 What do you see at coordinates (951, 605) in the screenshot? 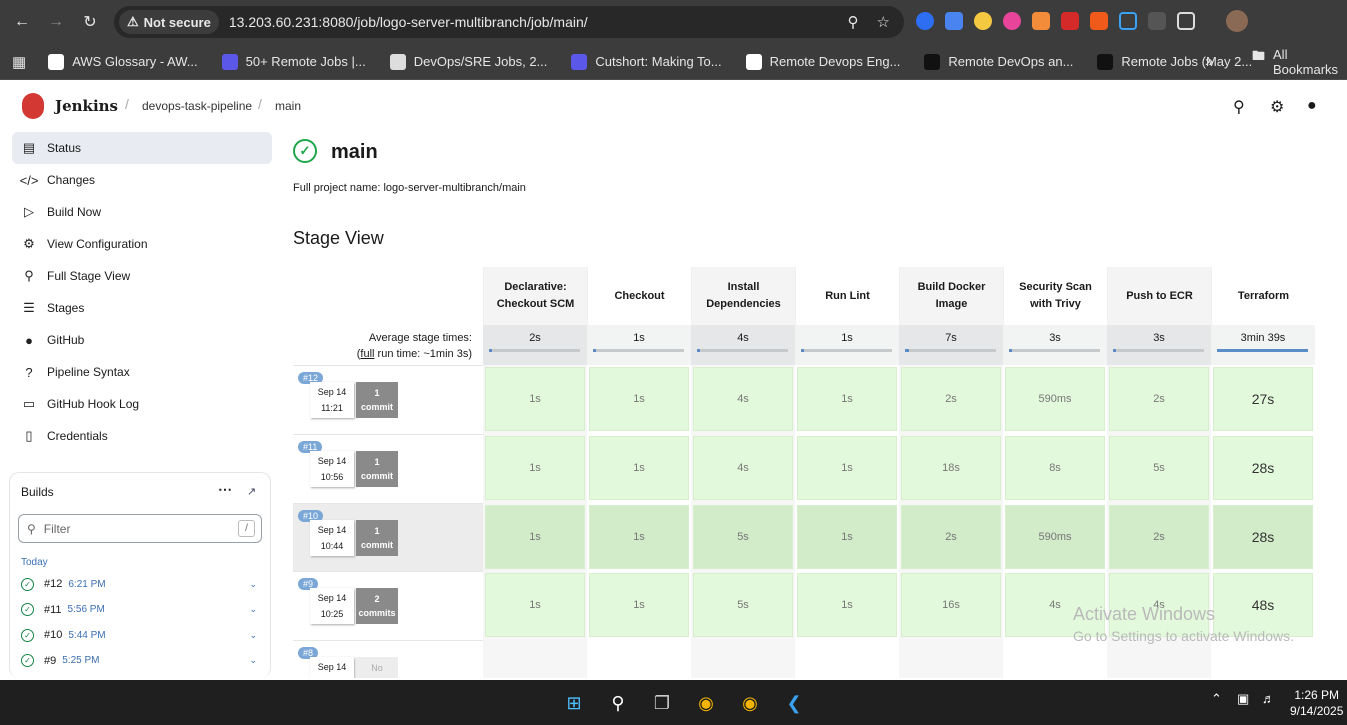
I see `stage-cell: 16s` at bounding box center [951, 605].